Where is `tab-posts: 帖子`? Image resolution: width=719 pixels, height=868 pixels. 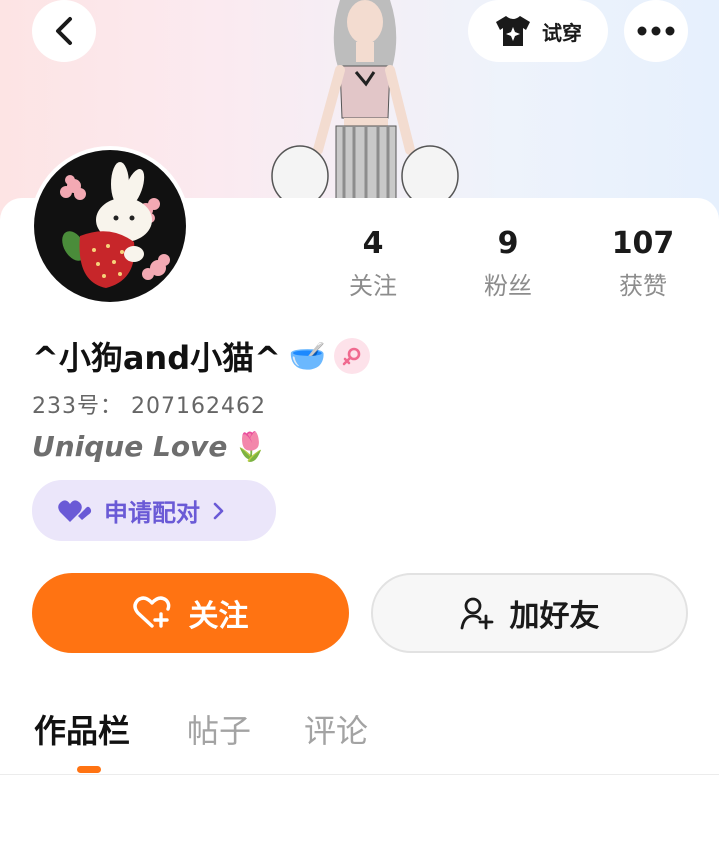
tab-posts: 帖子 is located at coordinates (219, 729).